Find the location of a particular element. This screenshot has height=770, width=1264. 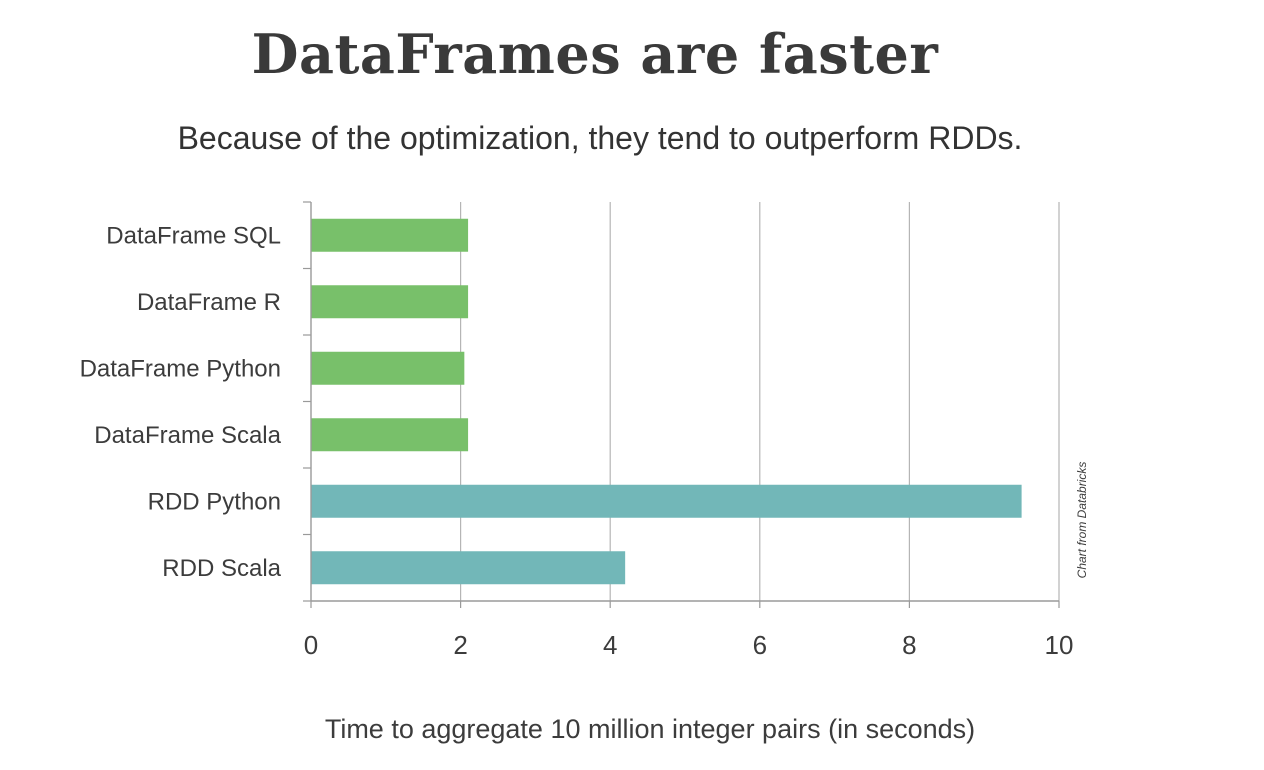

x-tick-labels: 0 2 4 6 8 10 is located at coordinates (689, 645).